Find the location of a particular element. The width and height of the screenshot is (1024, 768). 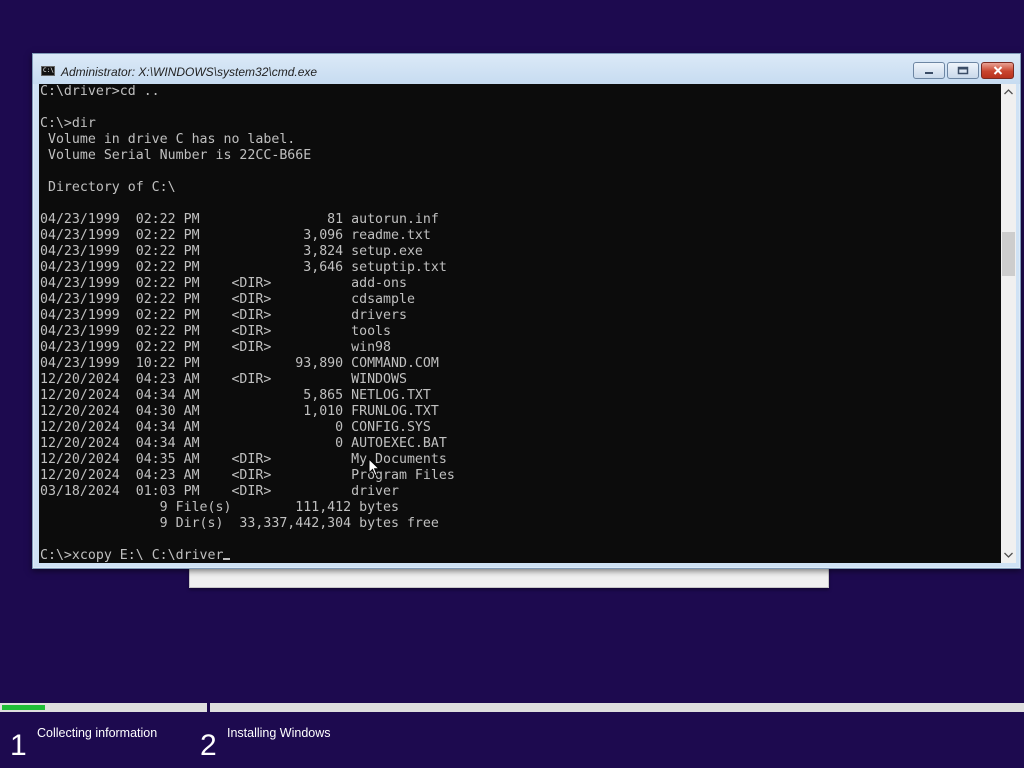

console-line: 04/23/1999 02:22 PM <DIR> add-ons is located at coordinates (223, 283).